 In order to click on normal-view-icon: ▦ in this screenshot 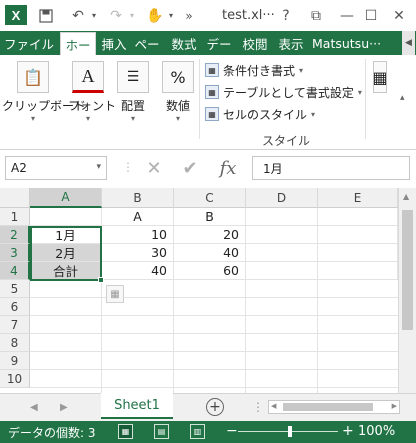, I will do `click(125, 431)`.